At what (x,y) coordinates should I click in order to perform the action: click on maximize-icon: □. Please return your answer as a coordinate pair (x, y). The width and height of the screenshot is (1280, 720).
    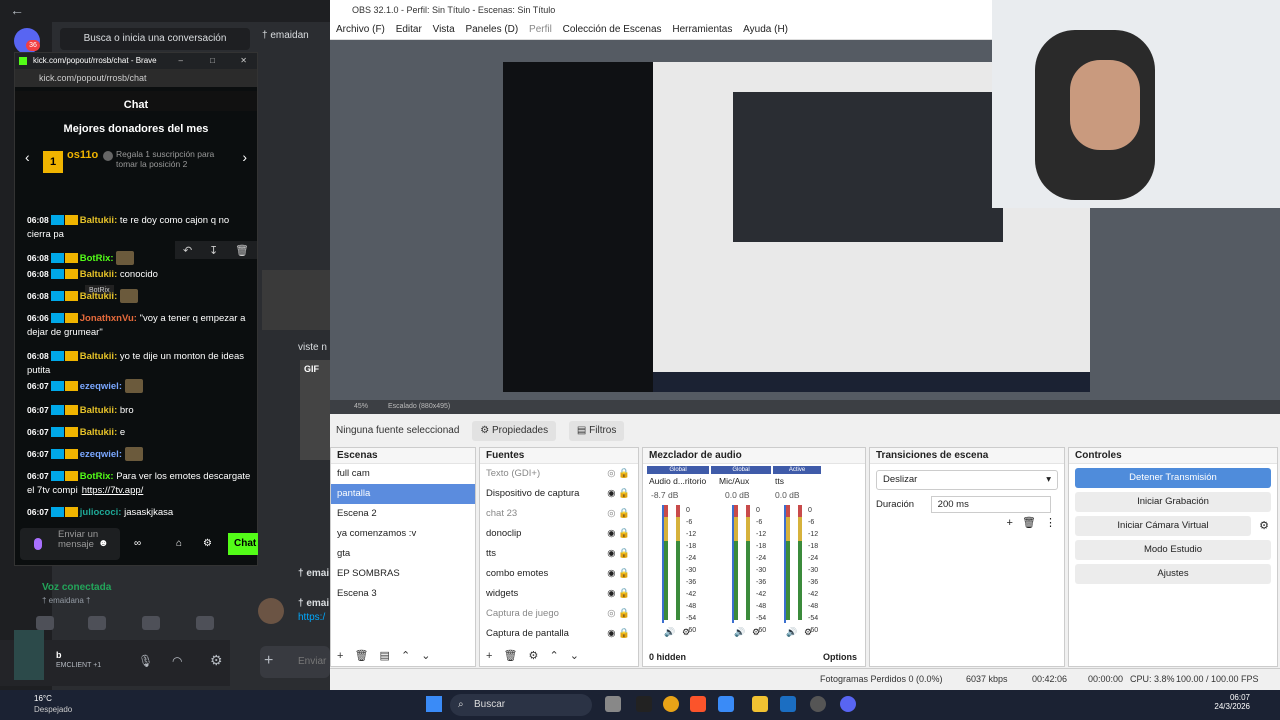
    Looking at the image, I should click on (212, 61).